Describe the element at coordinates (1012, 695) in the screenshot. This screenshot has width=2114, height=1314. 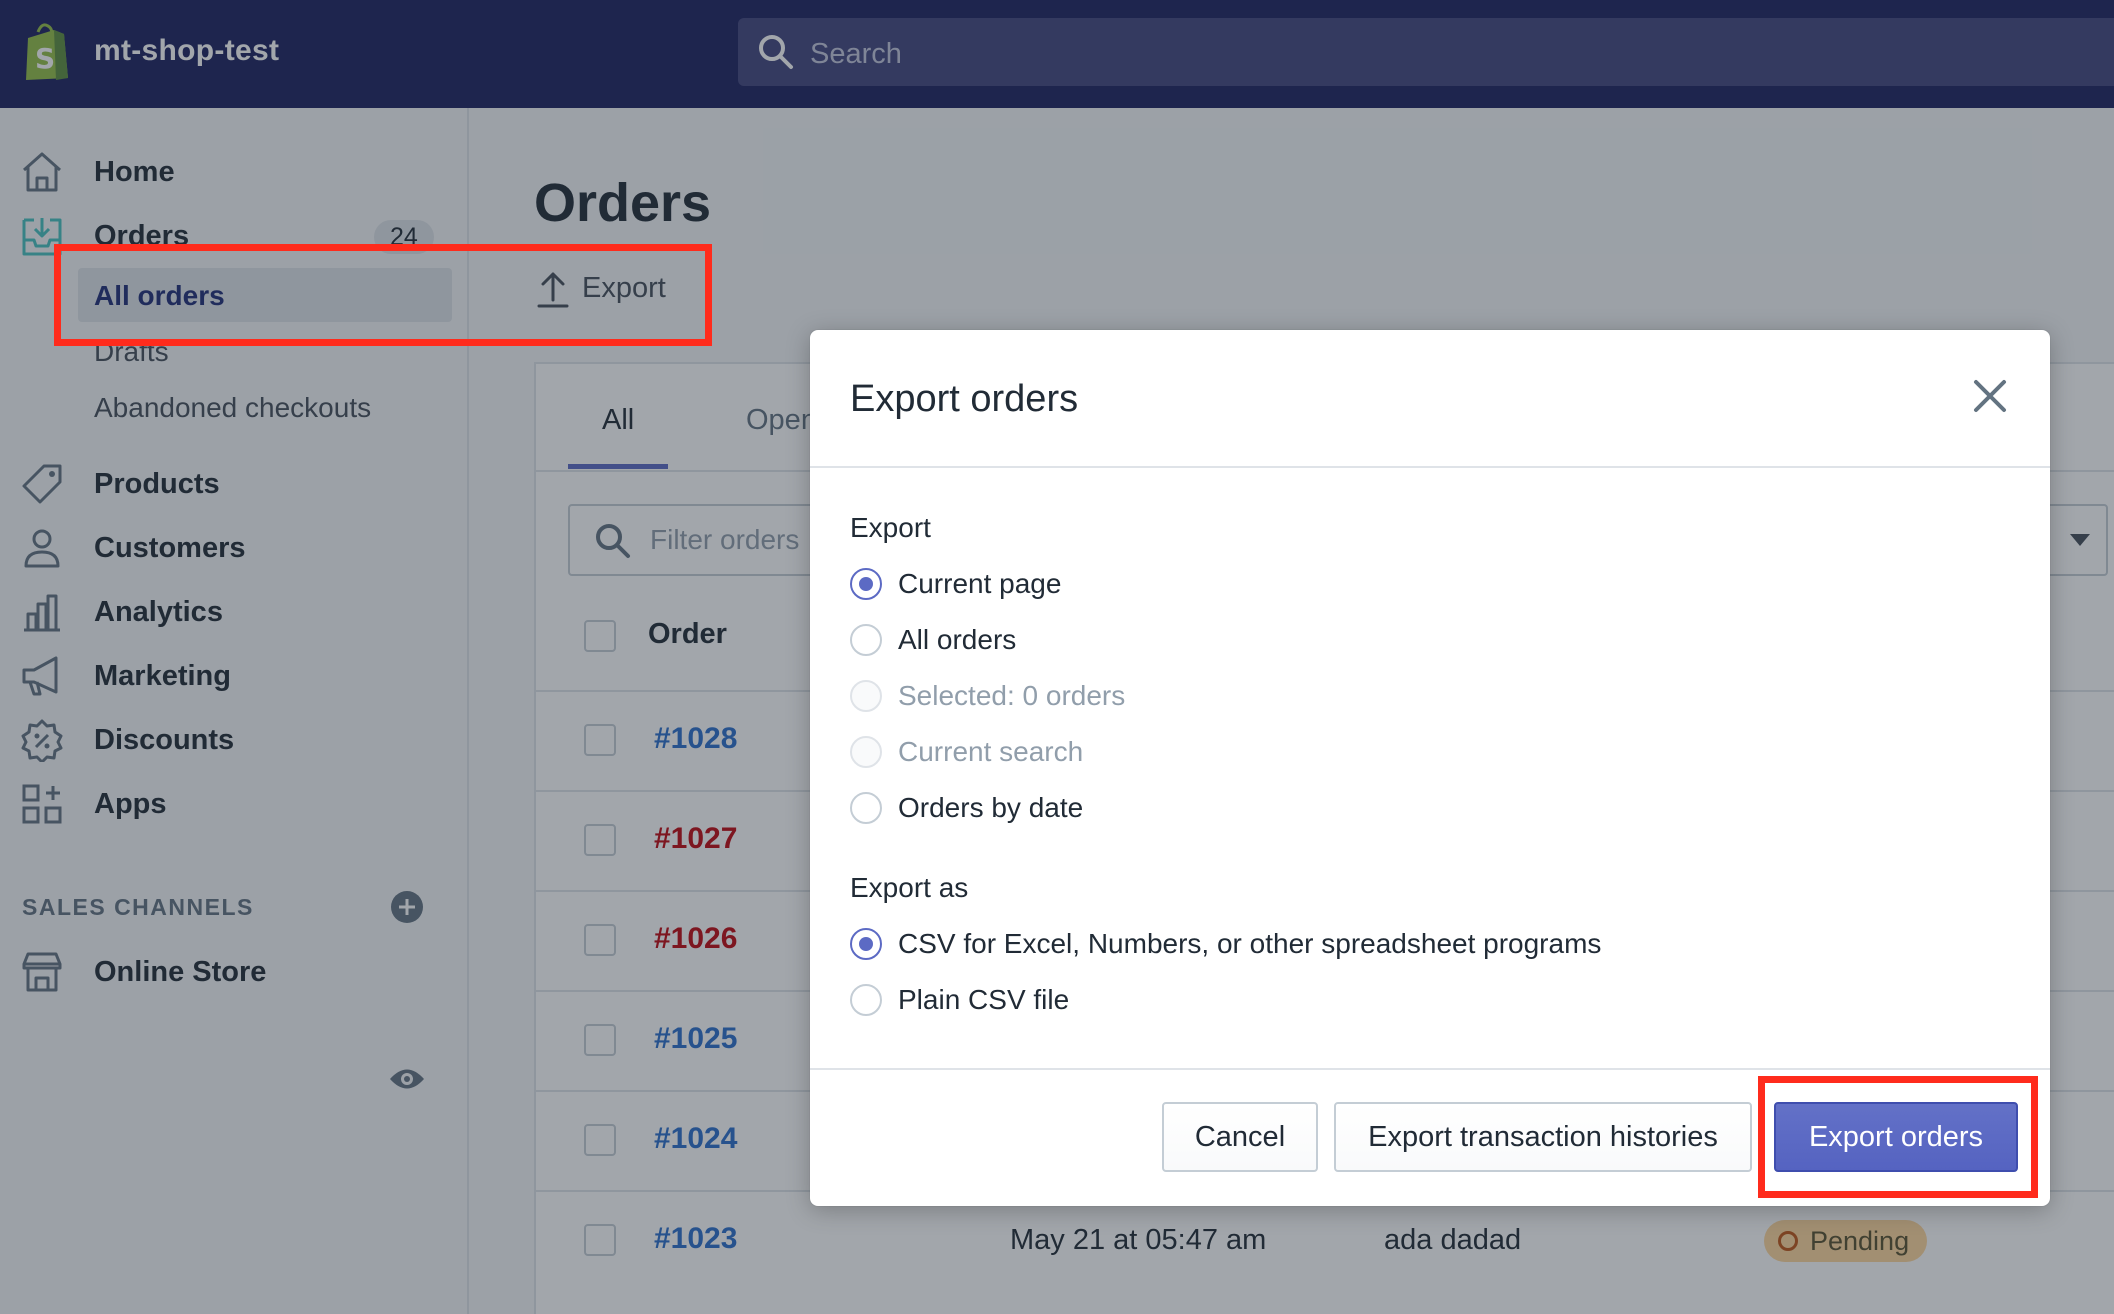
I see `radio-label: Selected: 0 orders` at that location.